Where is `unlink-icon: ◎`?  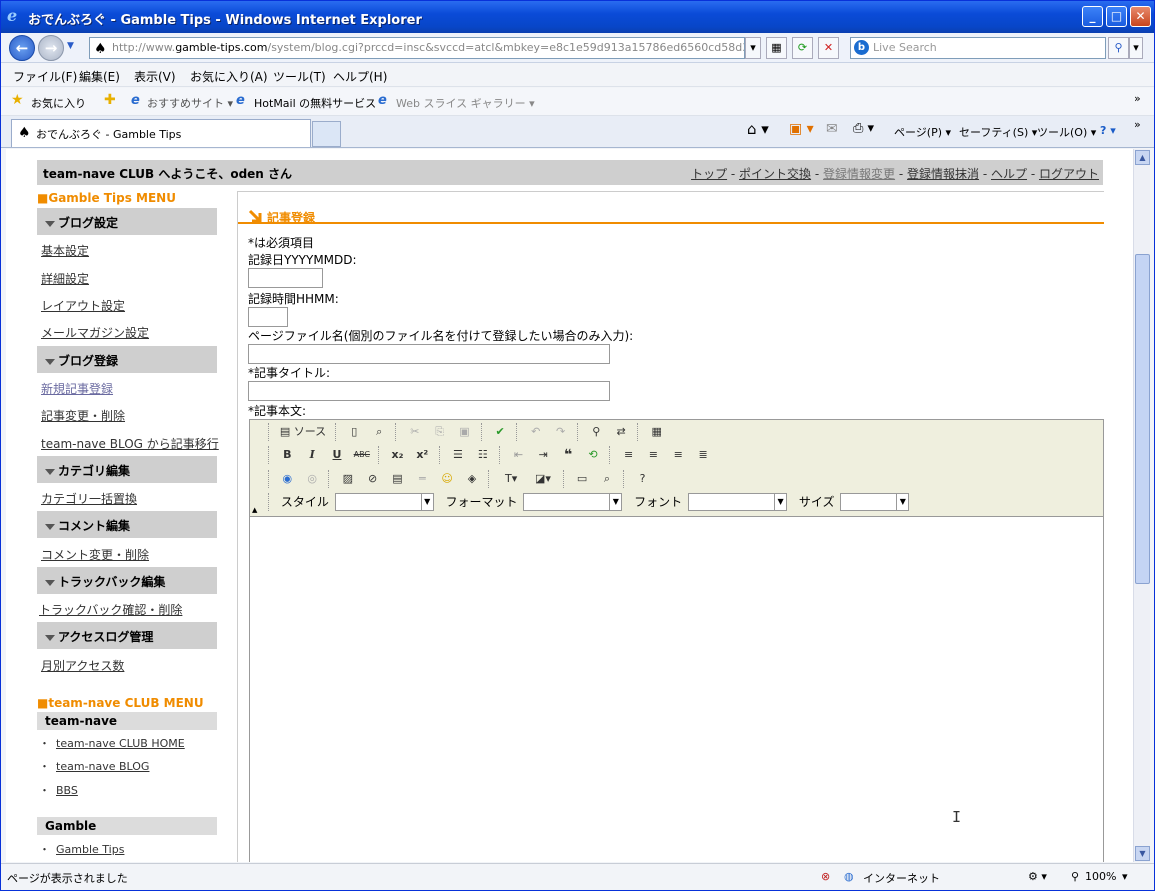
unlink-icon: ◎ is located at coordinates (312, 479).